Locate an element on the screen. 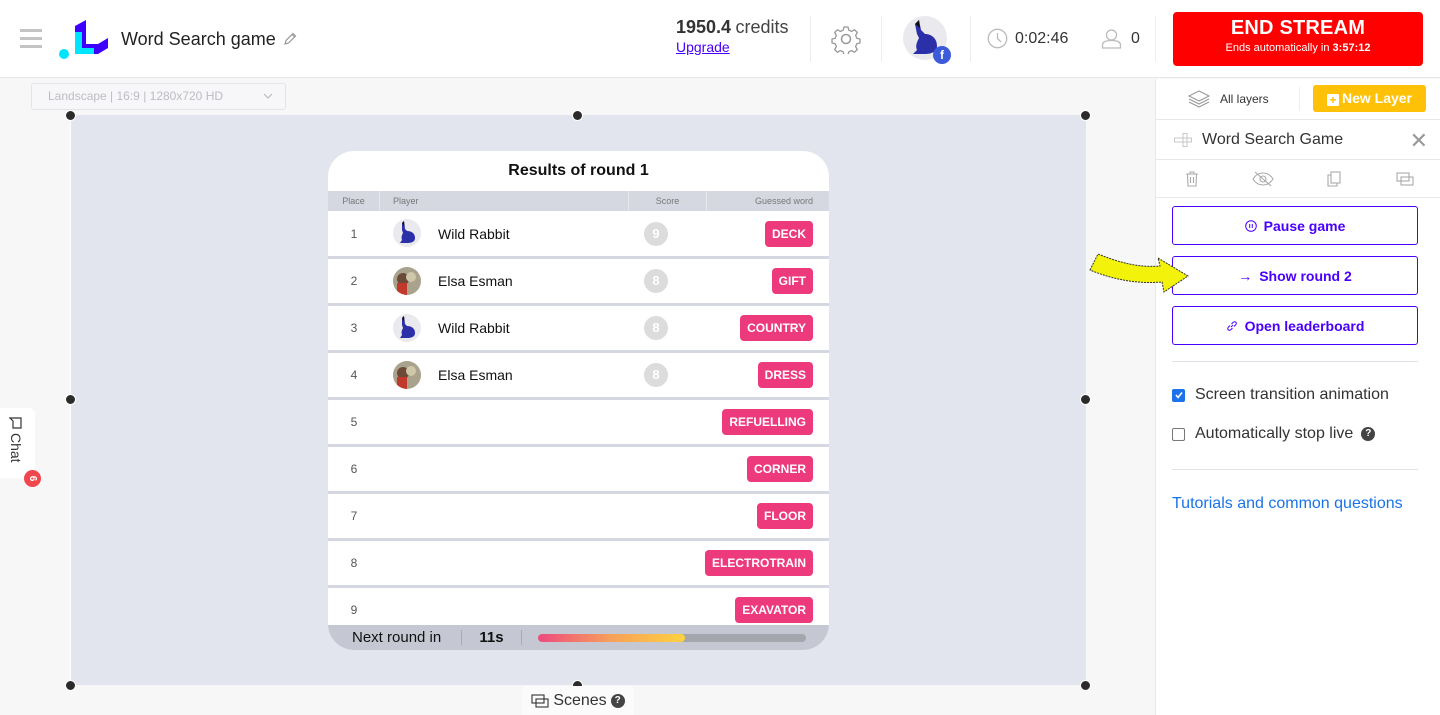 Image resolution: width=1440 pixels, height=715 pixels. layers-icon is located at coordinates (1199, 99).